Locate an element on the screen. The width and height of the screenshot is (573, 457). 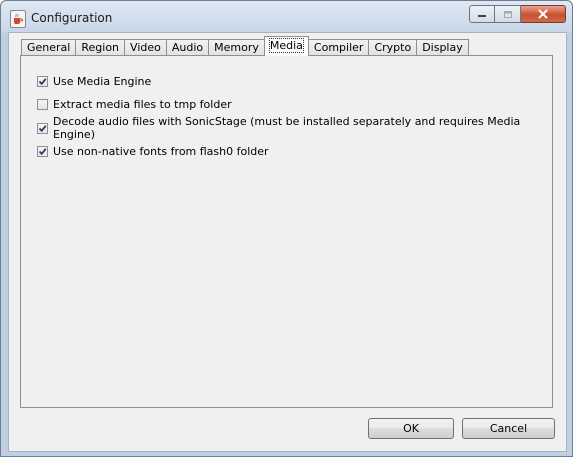
tab-label: Display is located at coordinates (442, 47).